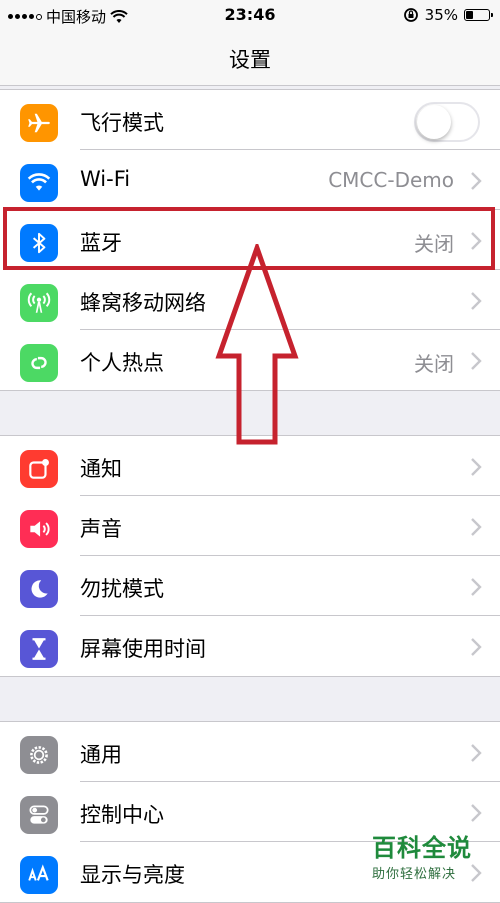  What do you see at coordinates (39, 875) in the screenshot?
I see `text-size-icon` at bounding box center [39, 875].